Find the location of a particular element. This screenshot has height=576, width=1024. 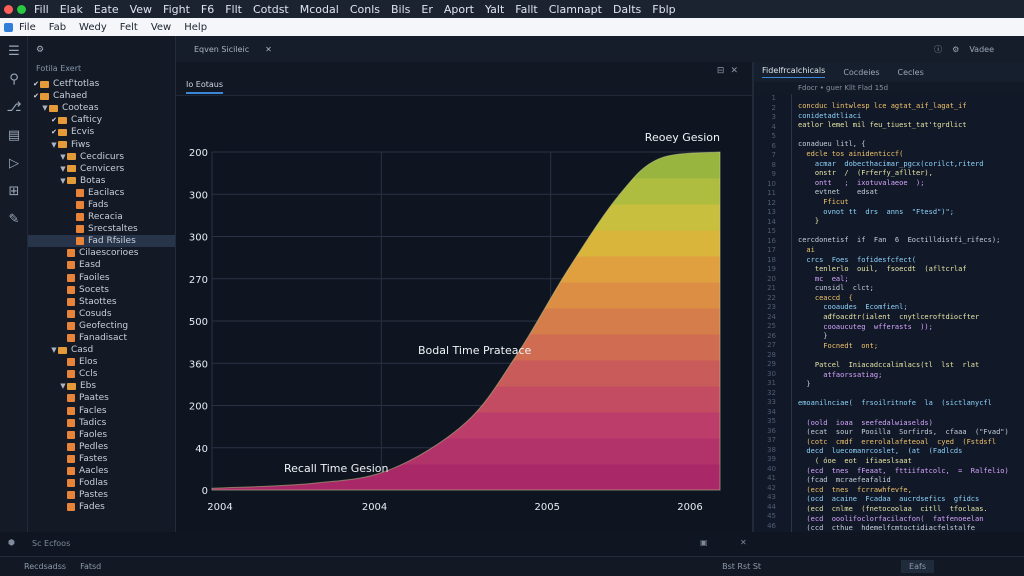

tree-row: Cosuds is located at coordinates (101, 314).